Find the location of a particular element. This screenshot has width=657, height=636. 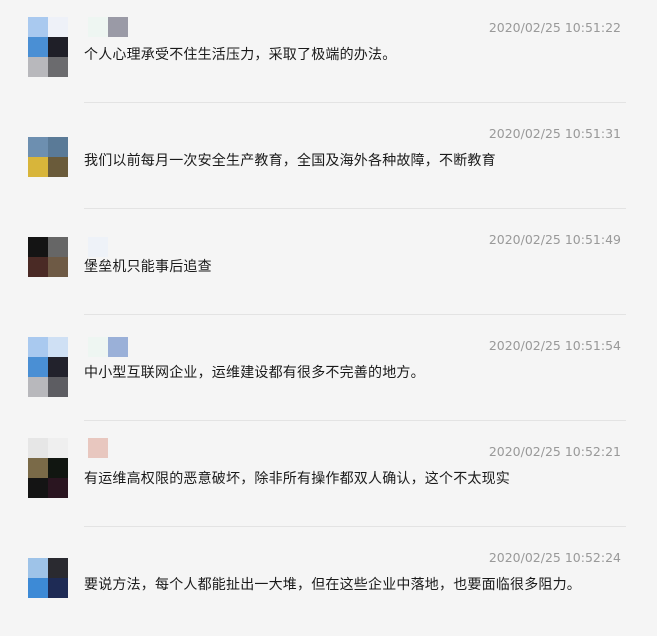

message-text: 中小型互联网企业，运维建设都有很多不完善的地方。 is located at coordinates (254, 373).